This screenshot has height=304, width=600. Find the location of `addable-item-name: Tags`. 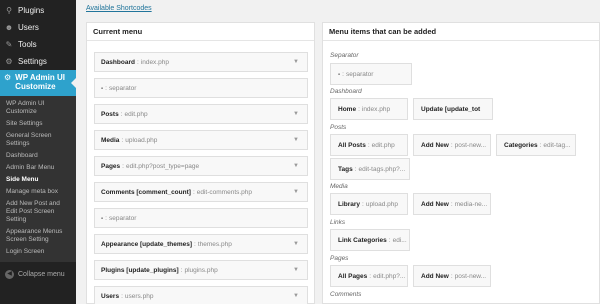

addable-item-name: Tags is located at coordinates (345, 169).